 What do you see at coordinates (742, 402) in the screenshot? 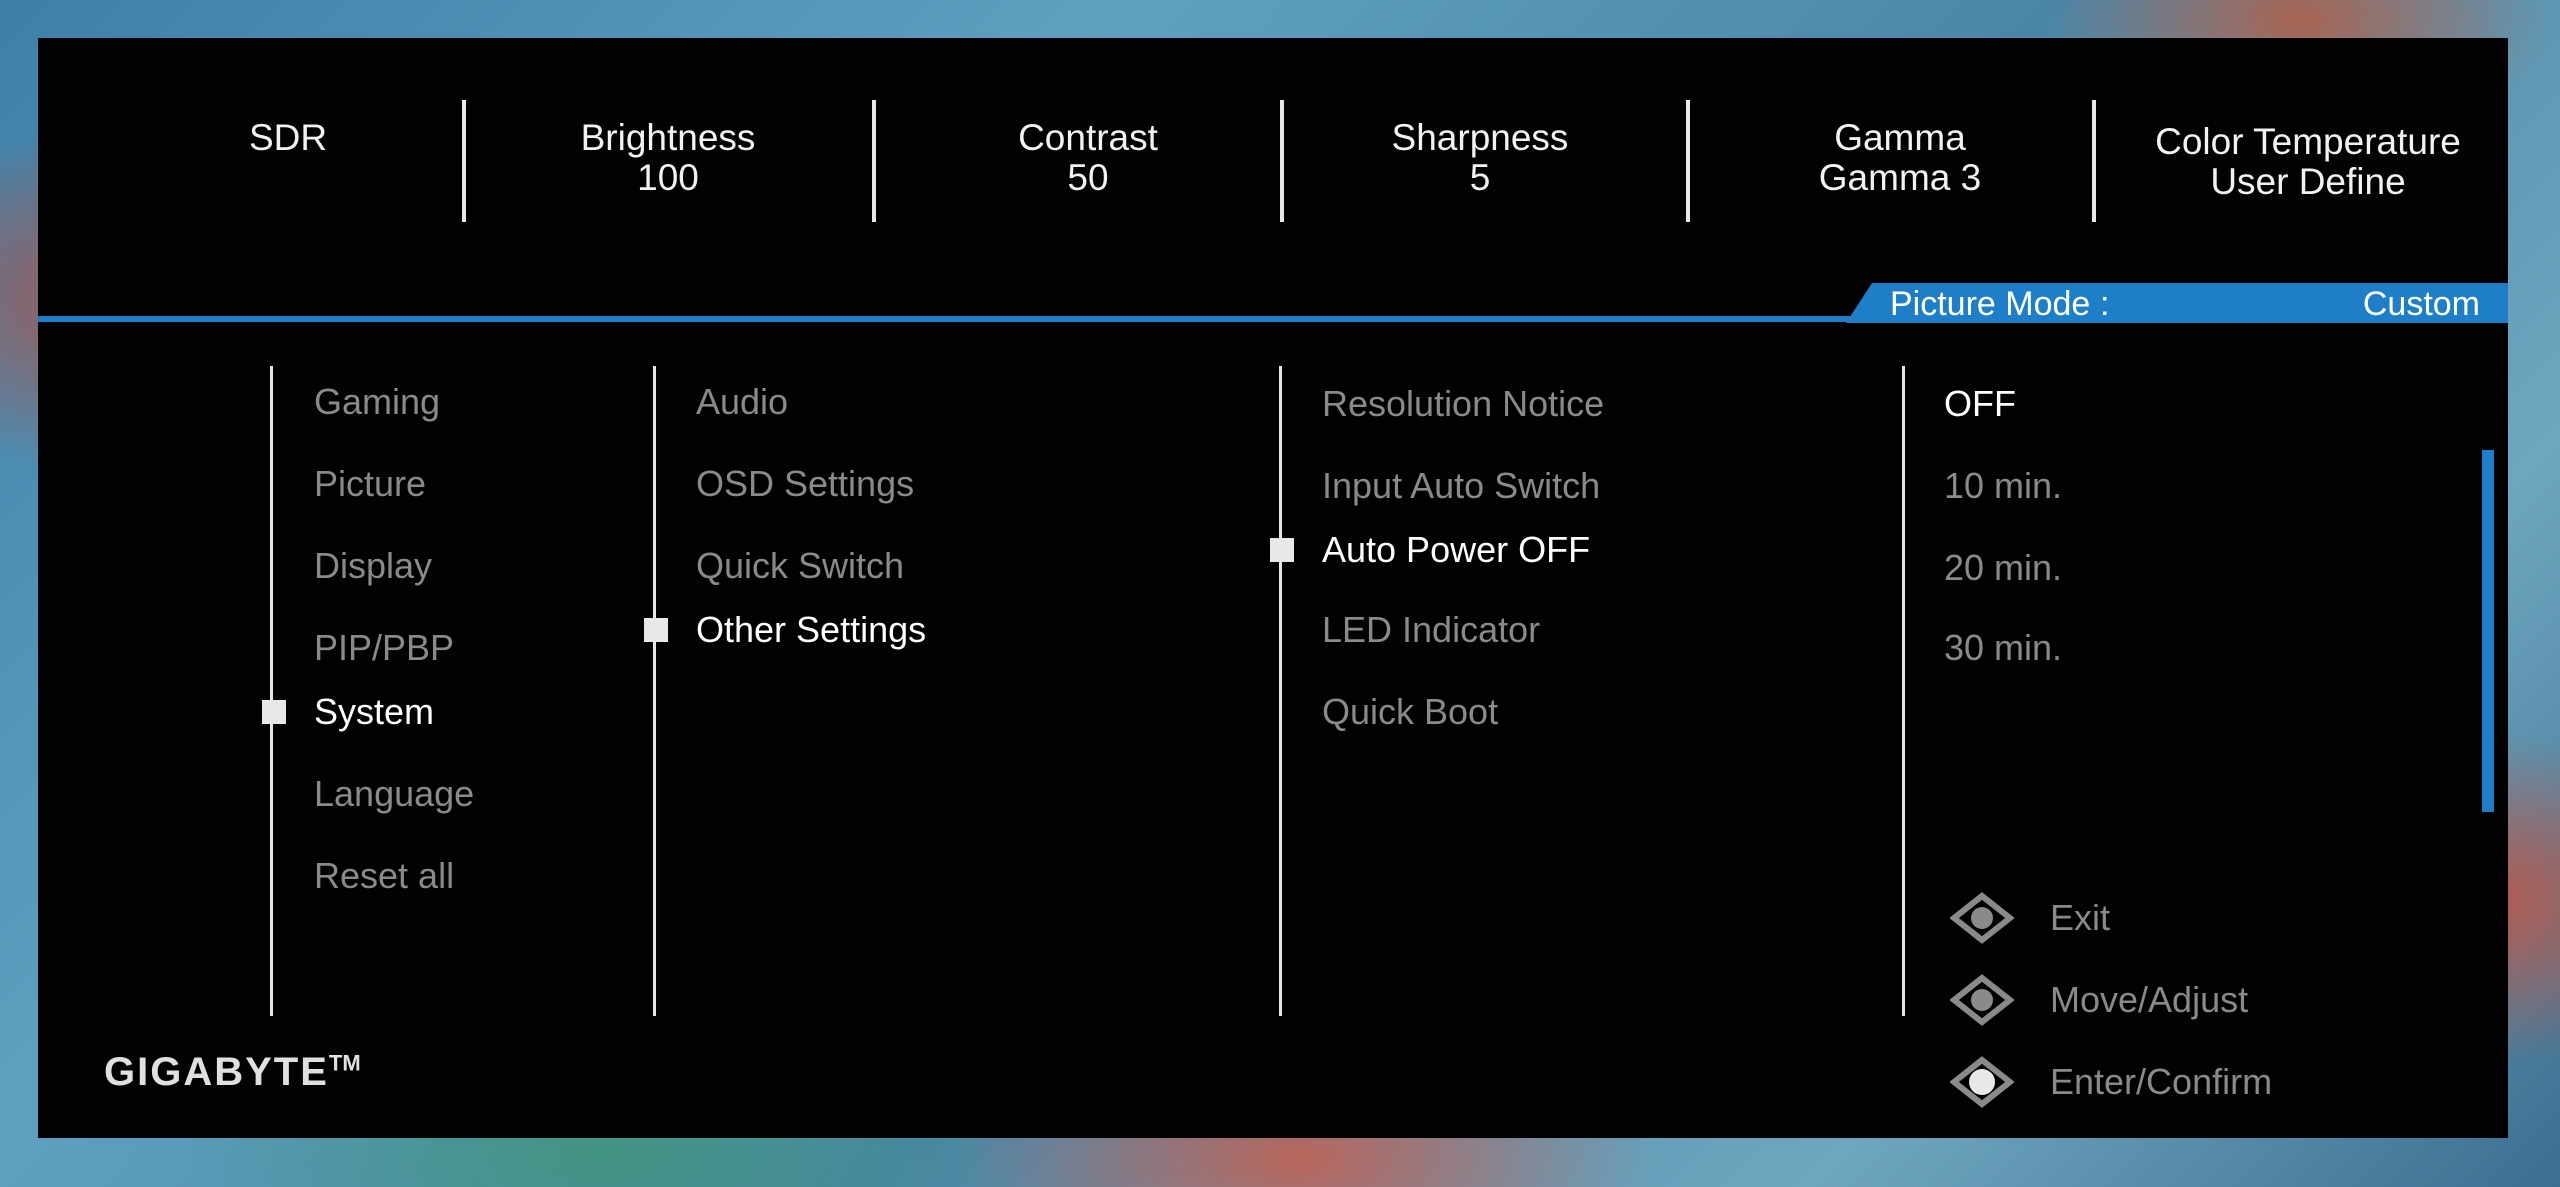
I see `submenu-item-audio: Audio` at bounding box center [742, 402].